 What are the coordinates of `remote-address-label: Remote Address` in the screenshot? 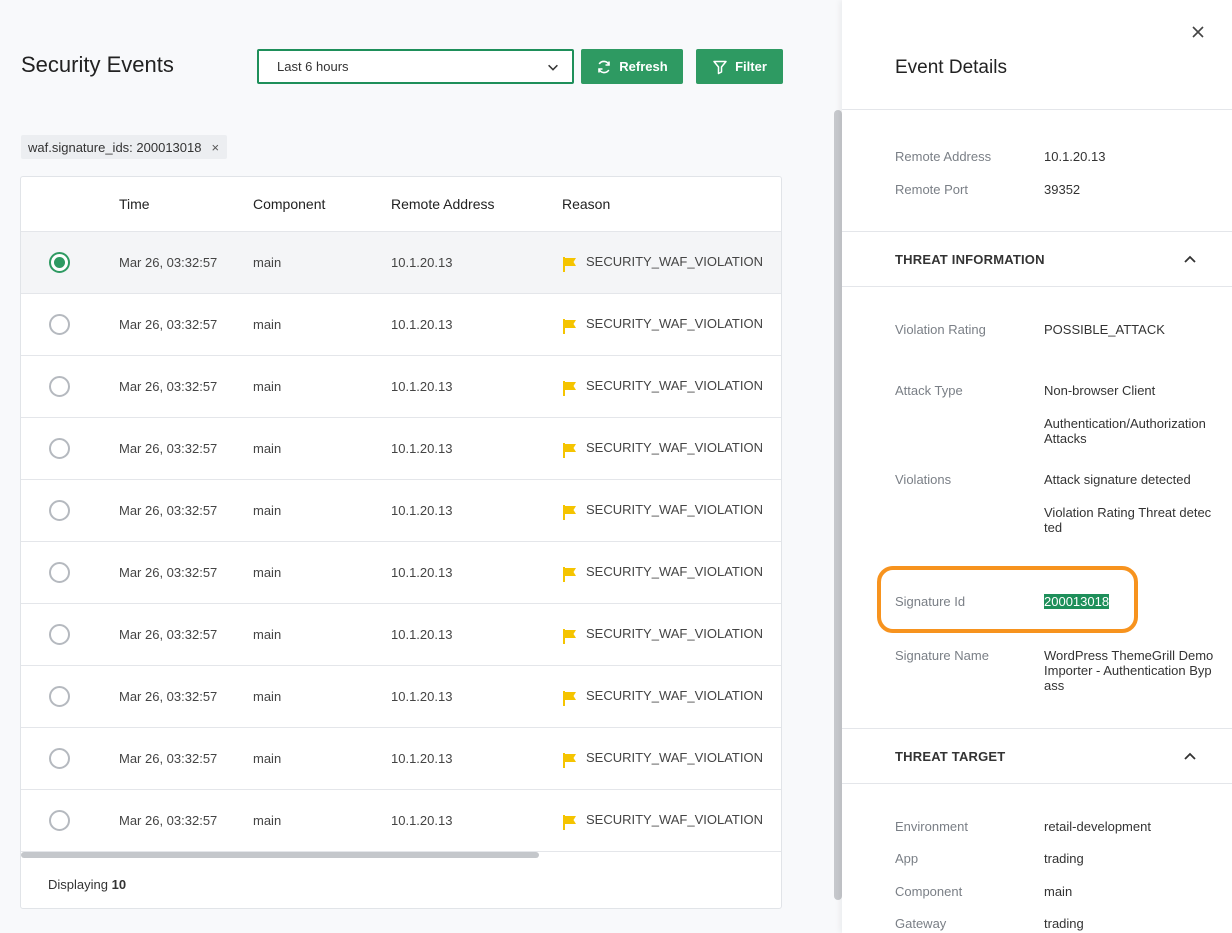 It's located at (943, 156).